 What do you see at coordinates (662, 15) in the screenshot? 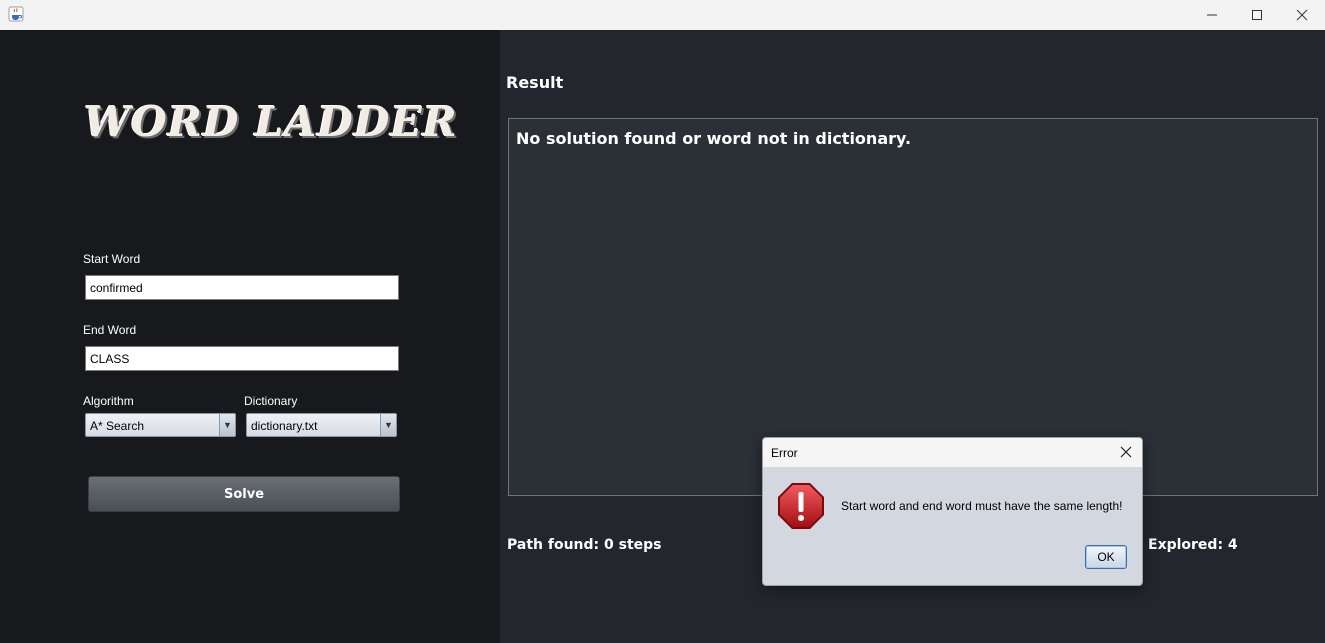
I see `window-titlebar` at bounding box center [662, 15].